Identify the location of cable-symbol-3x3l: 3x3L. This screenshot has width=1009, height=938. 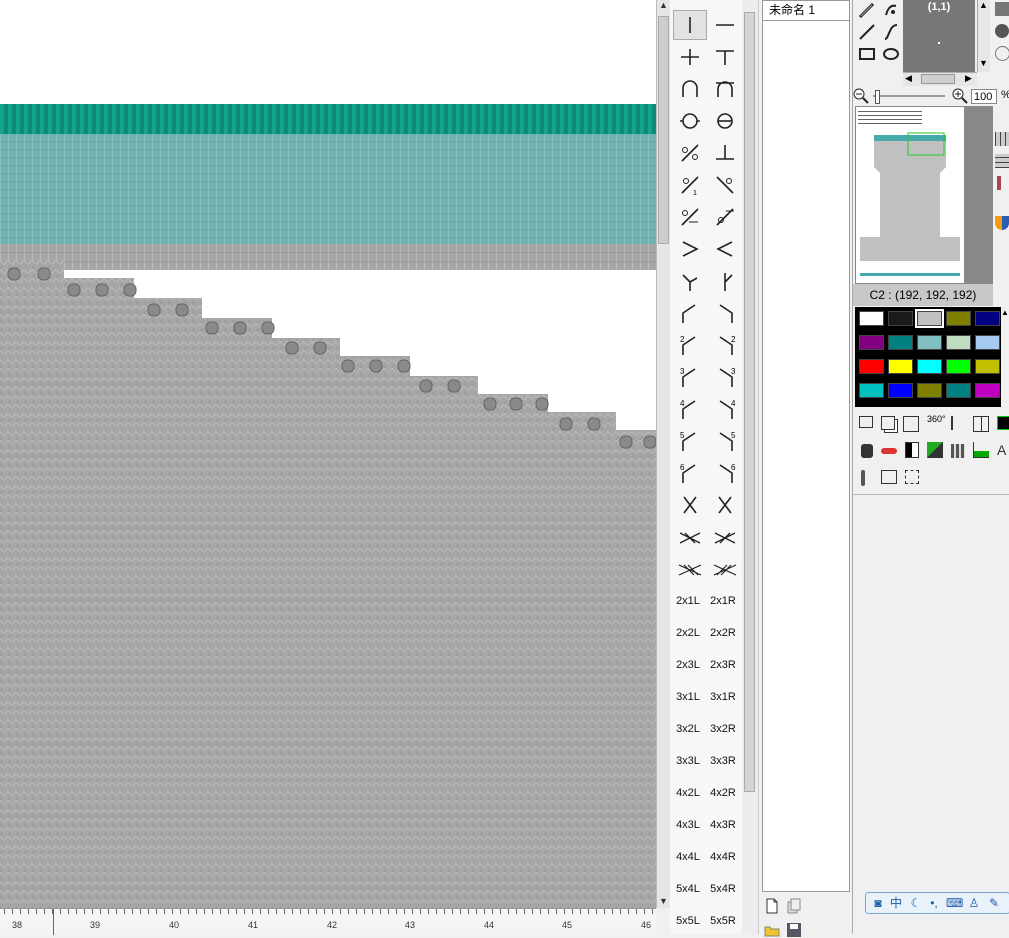
(688, 761).